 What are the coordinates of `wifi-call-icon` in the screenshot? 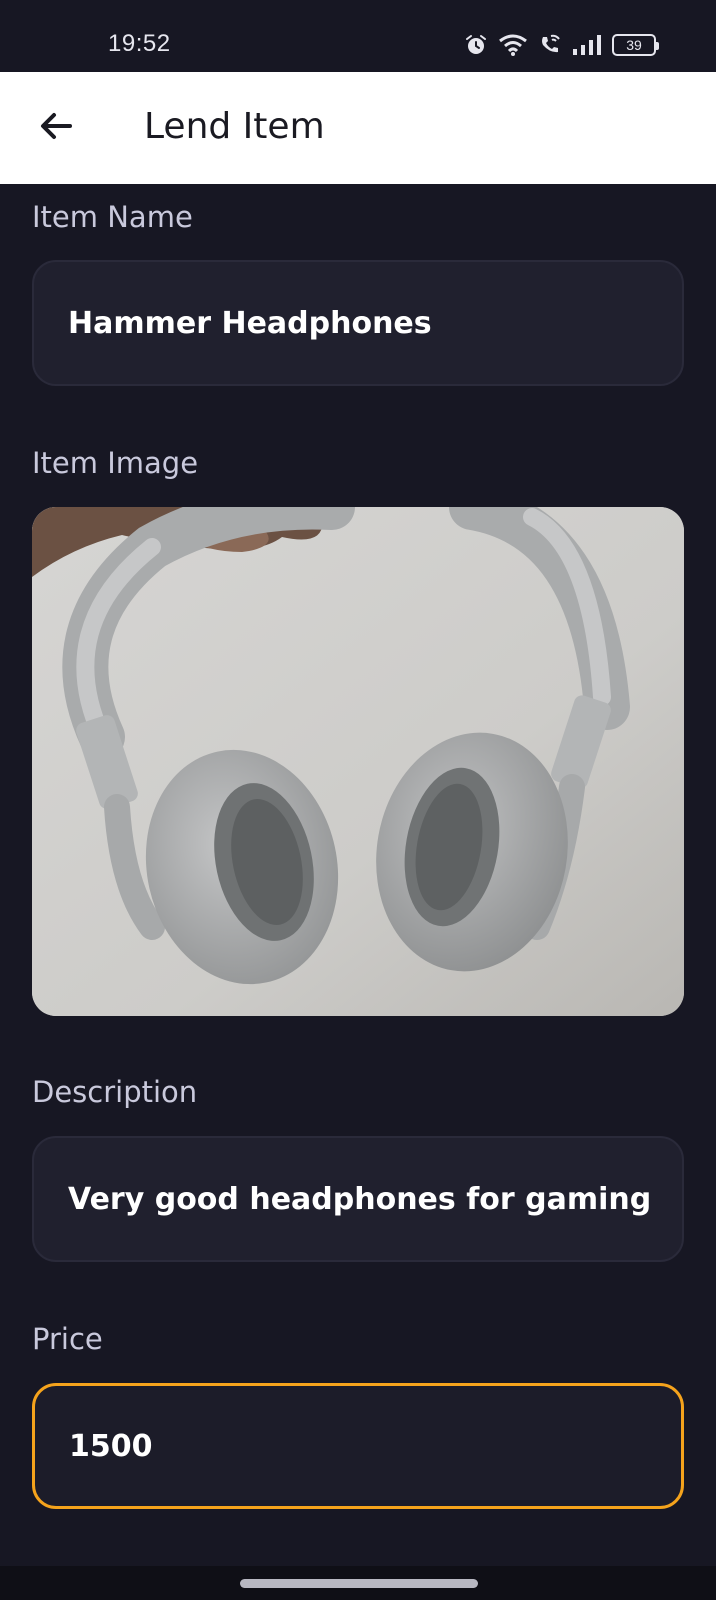 It's located at (550, 45).